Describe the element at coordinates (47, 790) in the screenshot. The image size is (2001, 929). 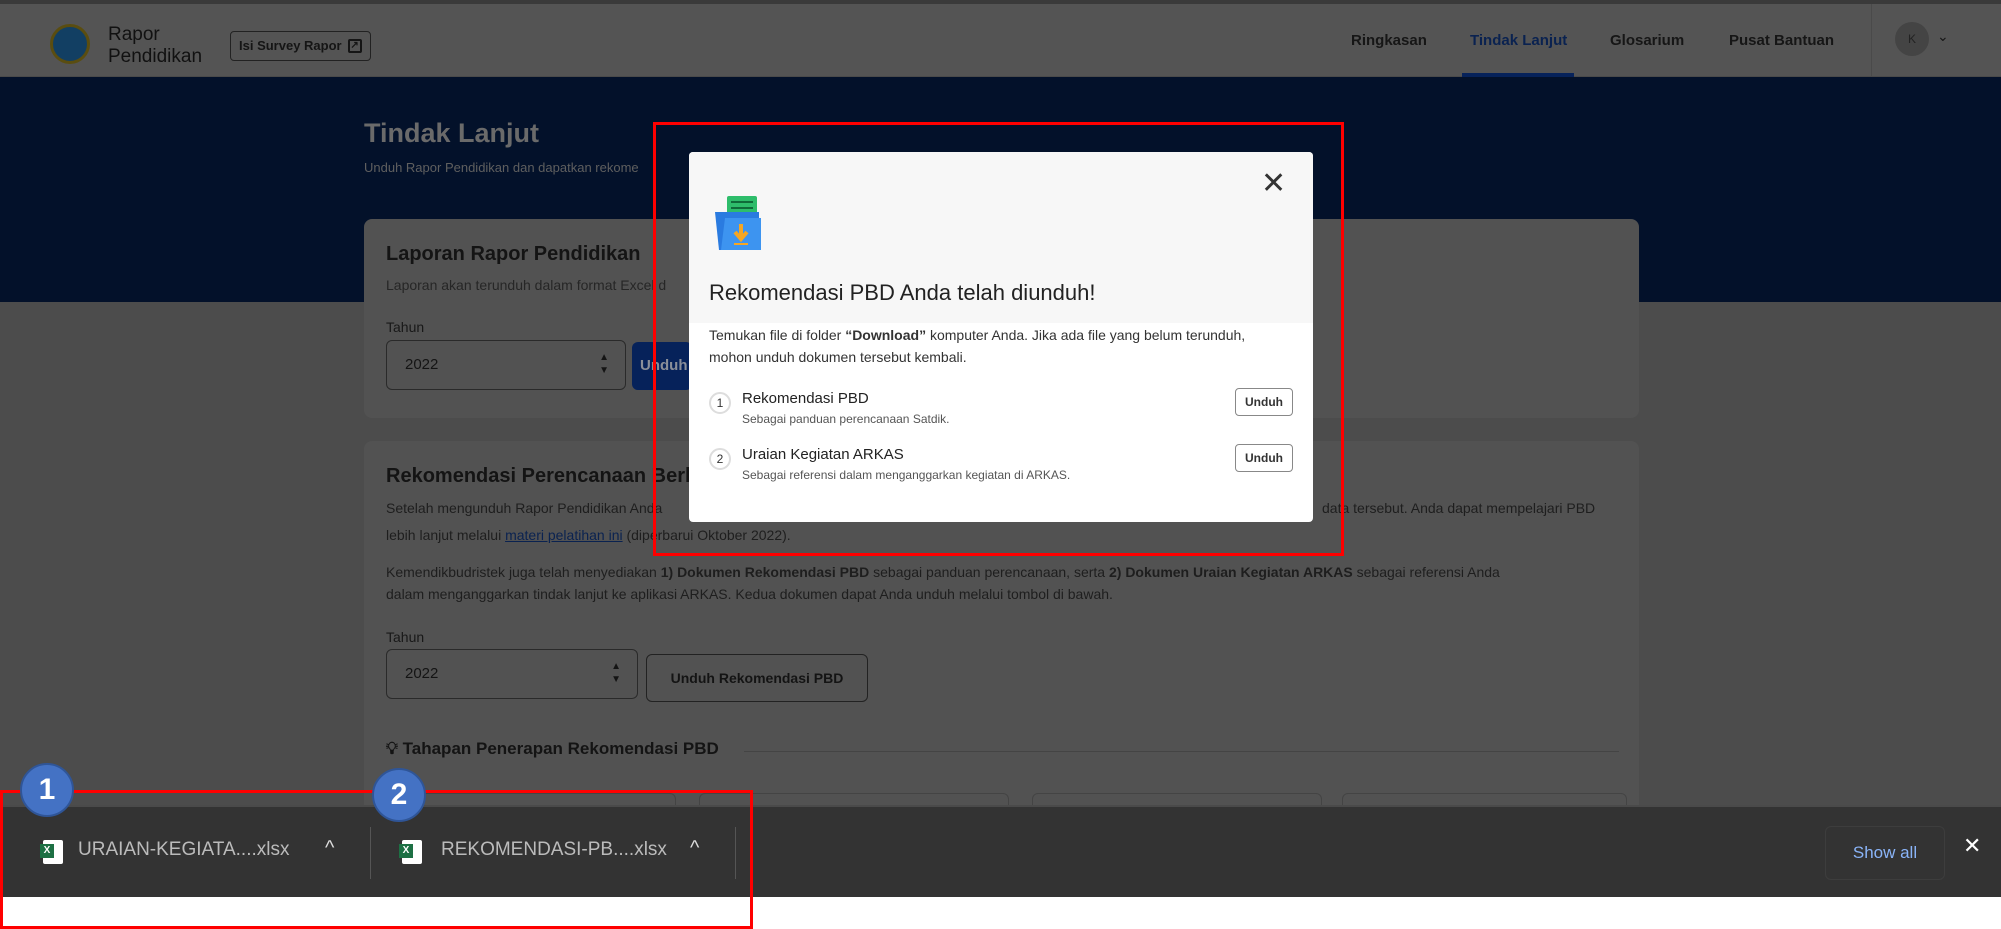
I see `annotation-badge-1: 1` at that location.